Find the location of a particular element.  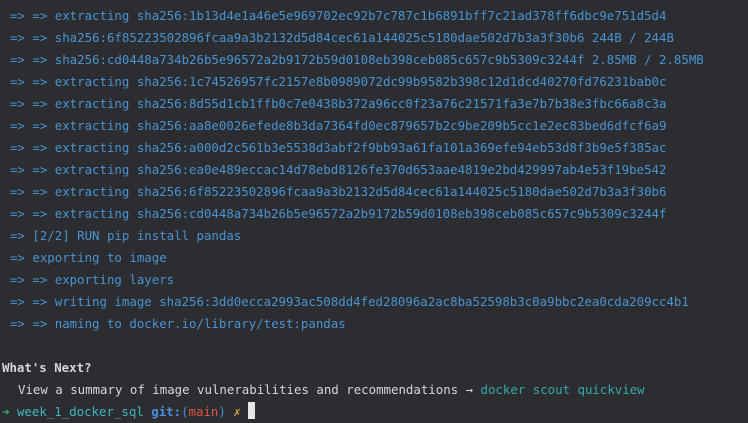

text-cursor is located at coordinates (252, 410).